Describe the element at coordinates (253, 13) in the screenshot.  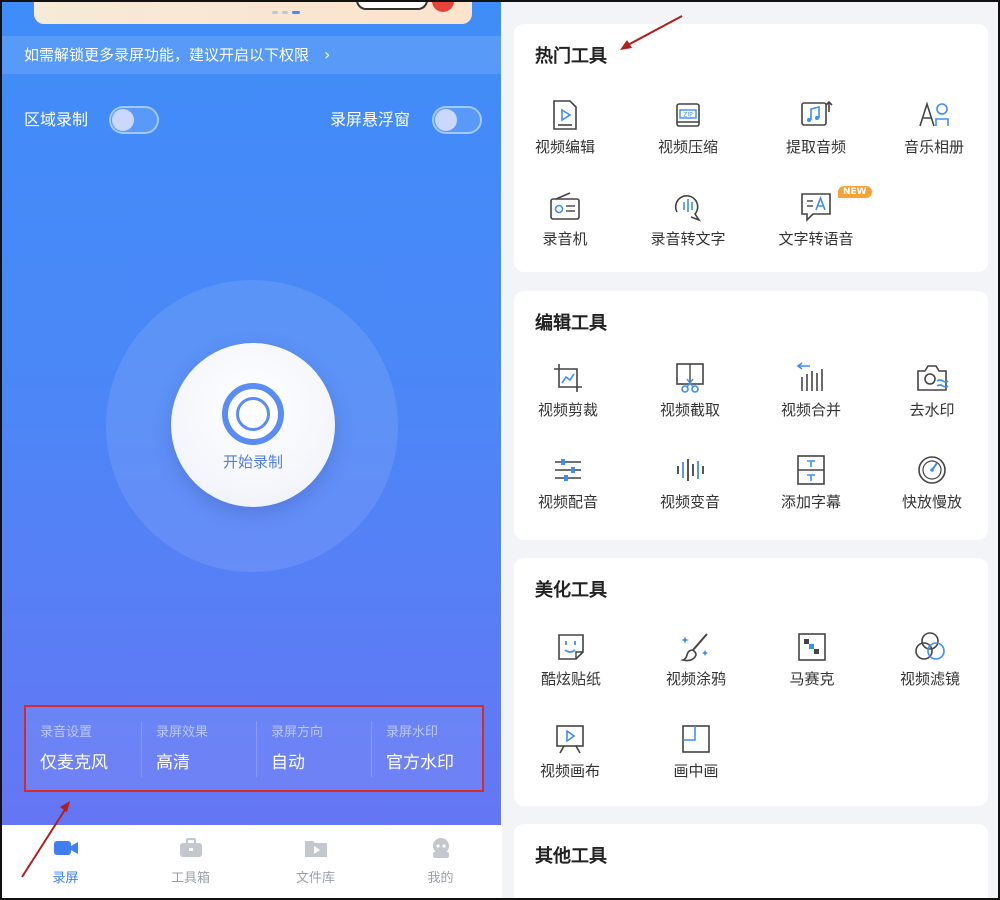
I see `top-banner` at that location.